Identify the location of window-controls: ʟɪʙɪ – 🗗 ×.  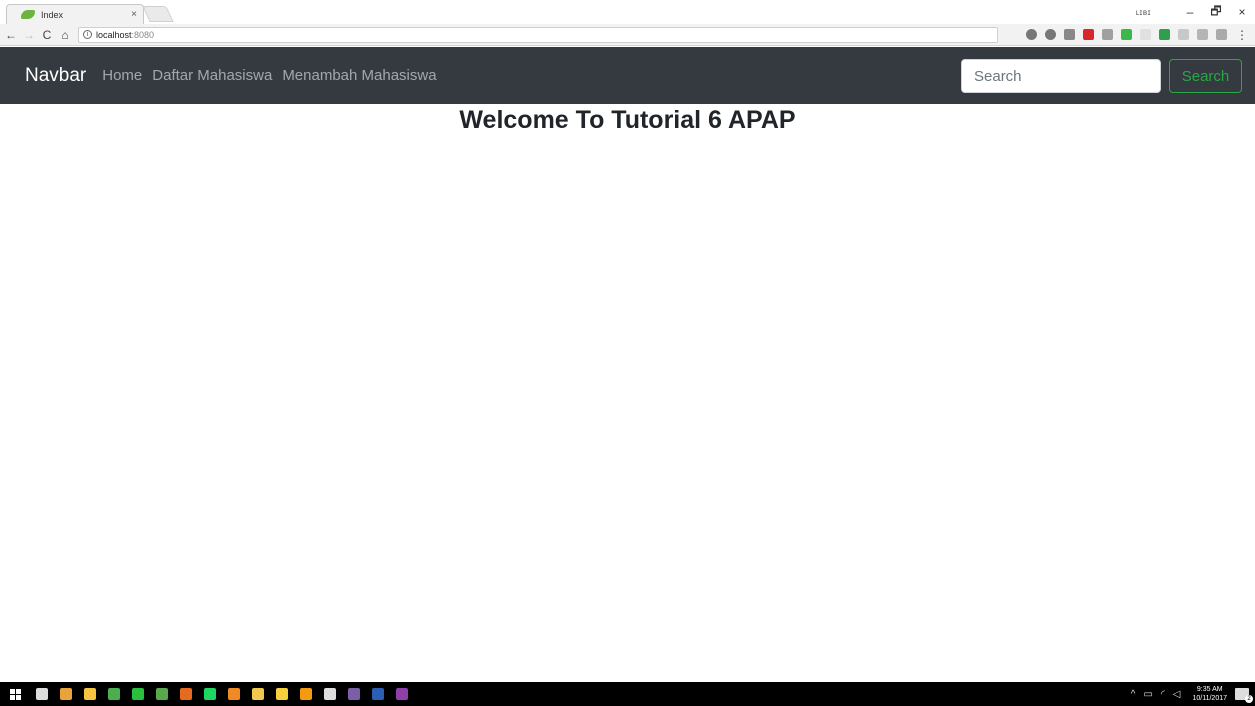
(1195, 12).